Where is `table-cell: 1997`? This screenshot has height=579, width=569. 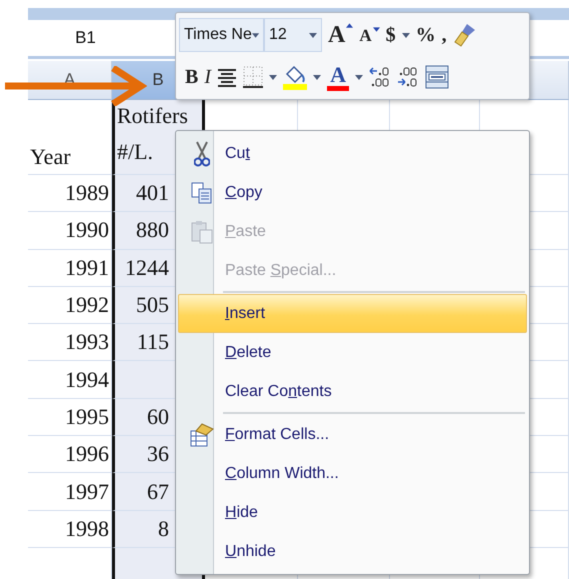 table-cell: 1997 is located at coordinates (87, 491).